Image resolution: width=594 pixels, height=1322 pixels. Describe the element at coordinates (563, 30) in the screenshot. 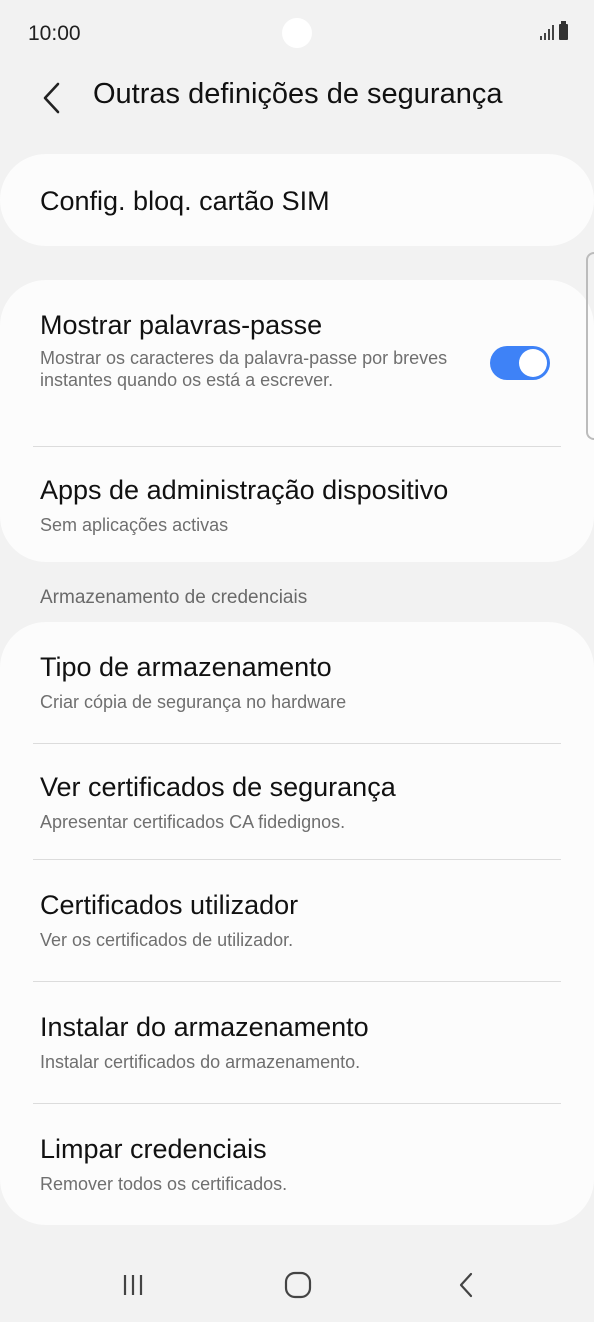

I see `battery-icon` at that location.